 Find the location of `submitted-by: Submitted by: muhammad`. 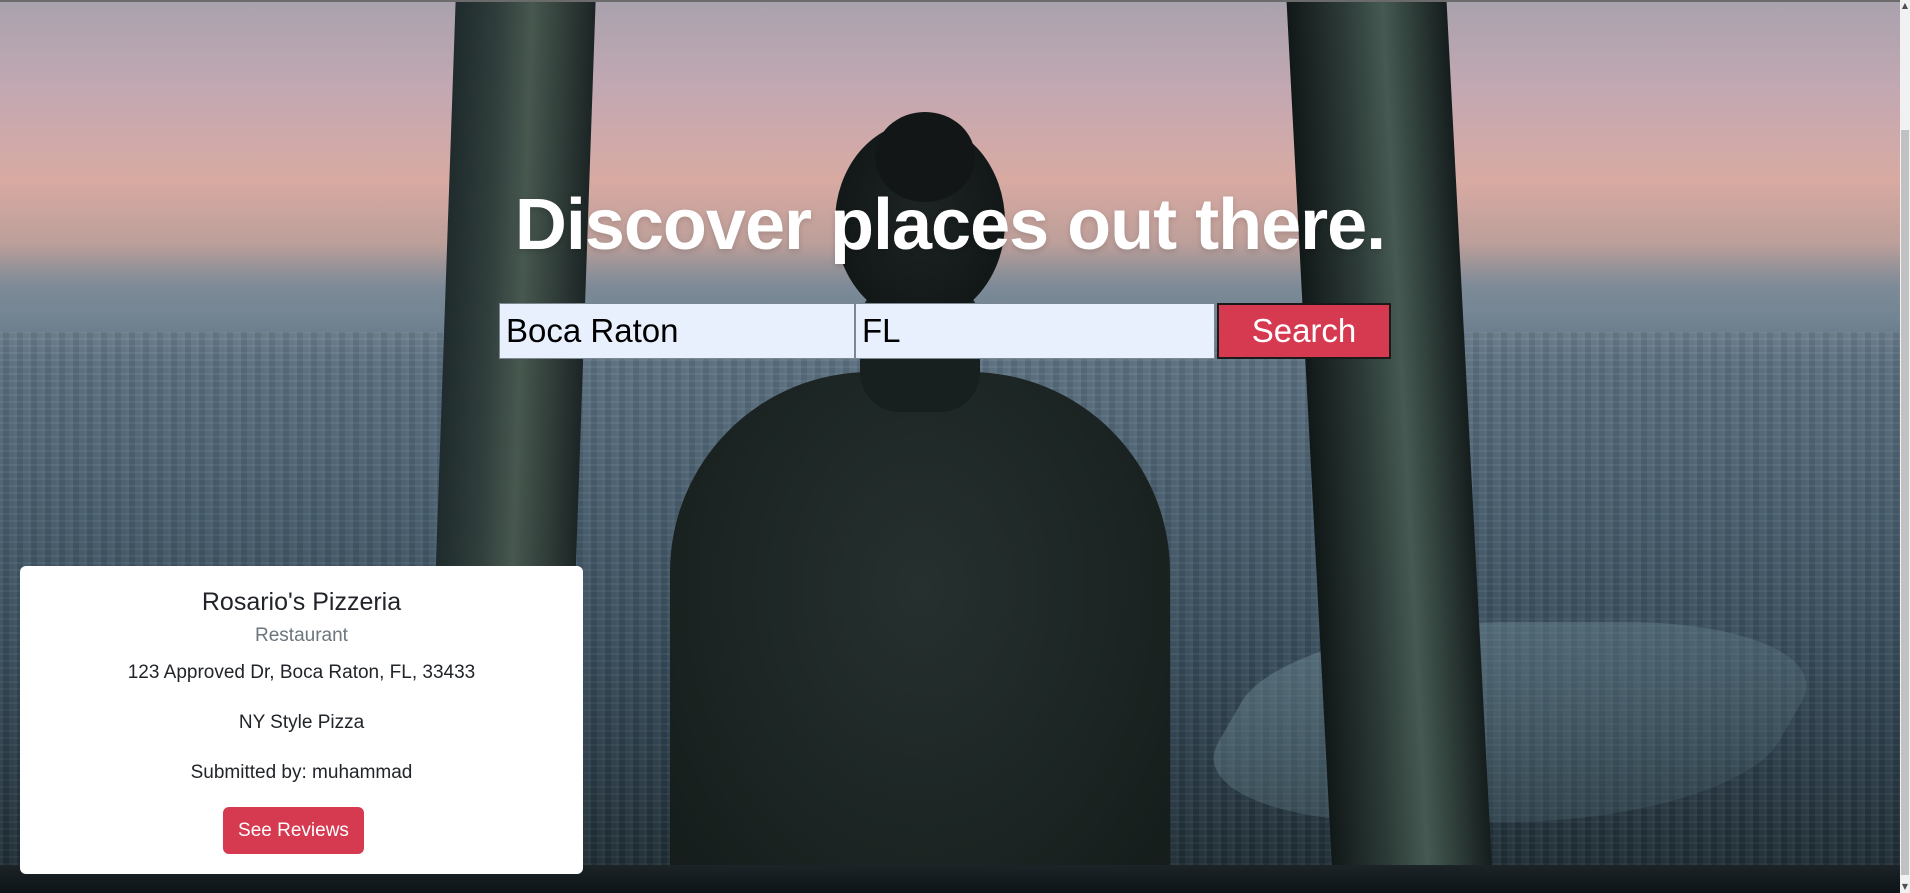

submitted-by: Submitted by: muhammad is located at coordinates (301, 772).